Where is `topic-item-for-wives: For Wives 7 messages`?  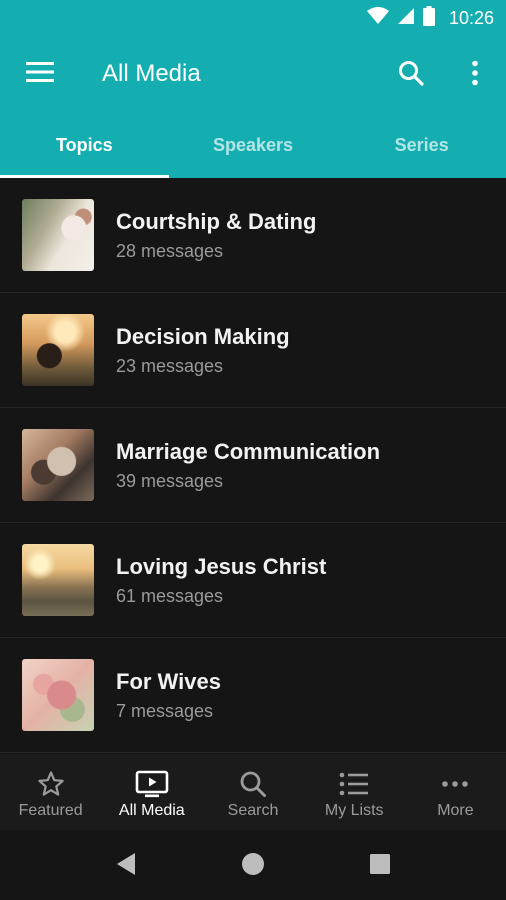
topic-item-for-wives: For Wives 7 messages is located at coordinates (253, 695).